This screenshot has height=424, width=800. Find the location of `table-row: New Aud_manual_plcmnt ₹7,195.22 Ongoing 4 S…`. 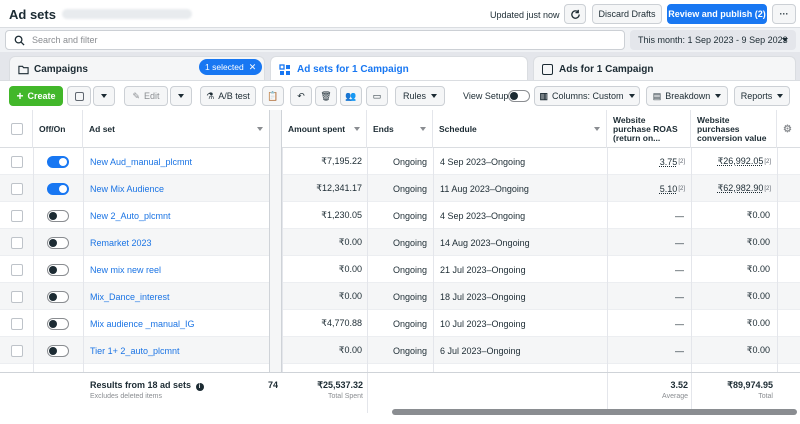

table-row: New Aud_manual_plcmnt ₹7,195.22 Ongoing 4 S… is located at coordinates (400, 161).